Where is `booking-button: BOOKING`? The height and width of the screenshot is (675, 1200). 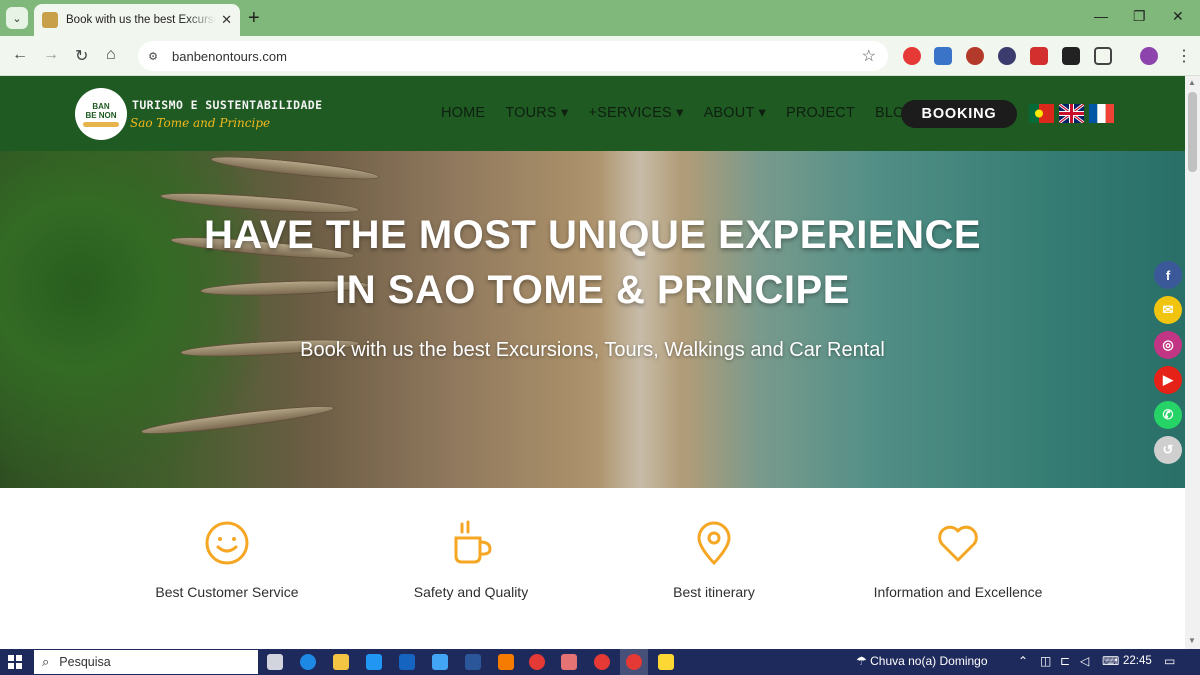
booking-button: BOOKING is located at coordinates (959, 114).